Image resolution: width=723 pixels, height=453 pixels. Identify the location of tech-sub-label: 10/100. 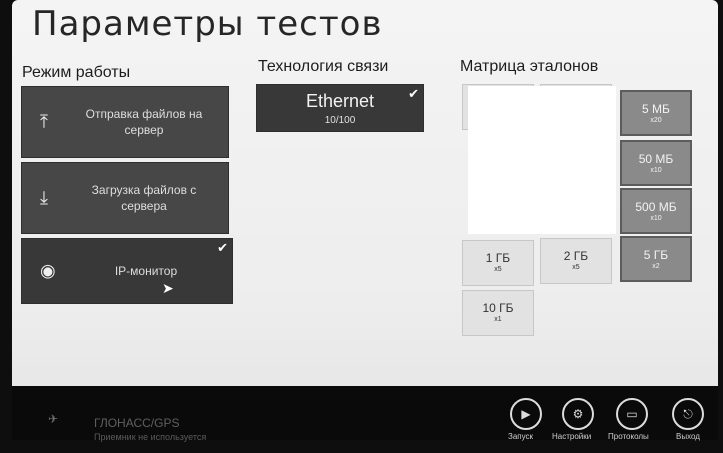
(340, 120).